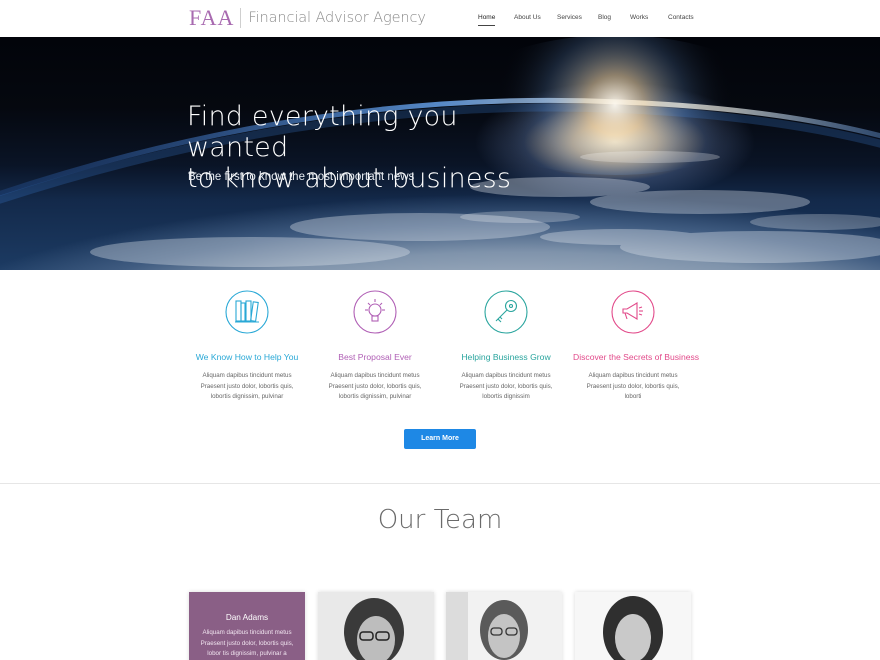 The width and height of the screenshot is (880, 660). I want to click on feature-title: Discover the Secrets of Business, so click(636, 357).